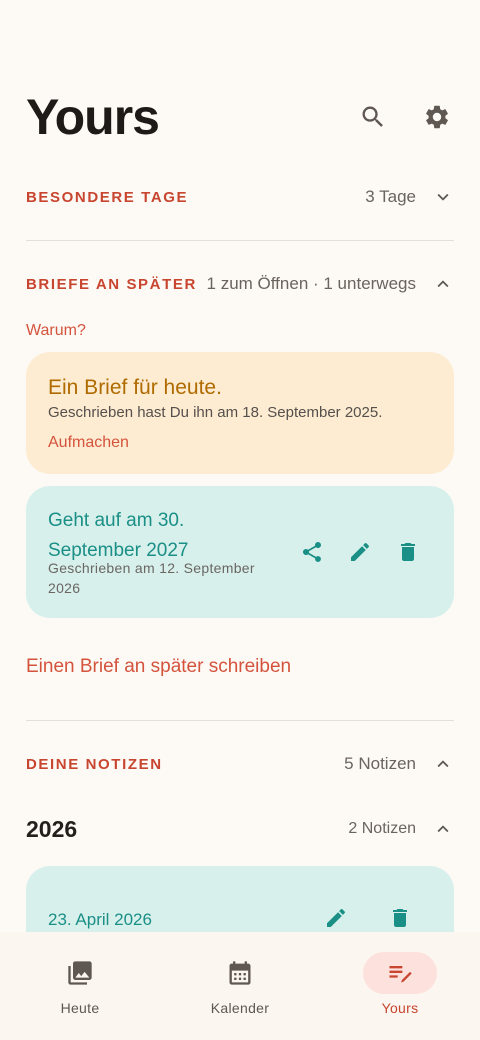  What do you see at coordinates (240, 1008) in the screenshot?
I see `nav-label-kalender: Kalender` at bounding box center [240, 1008].